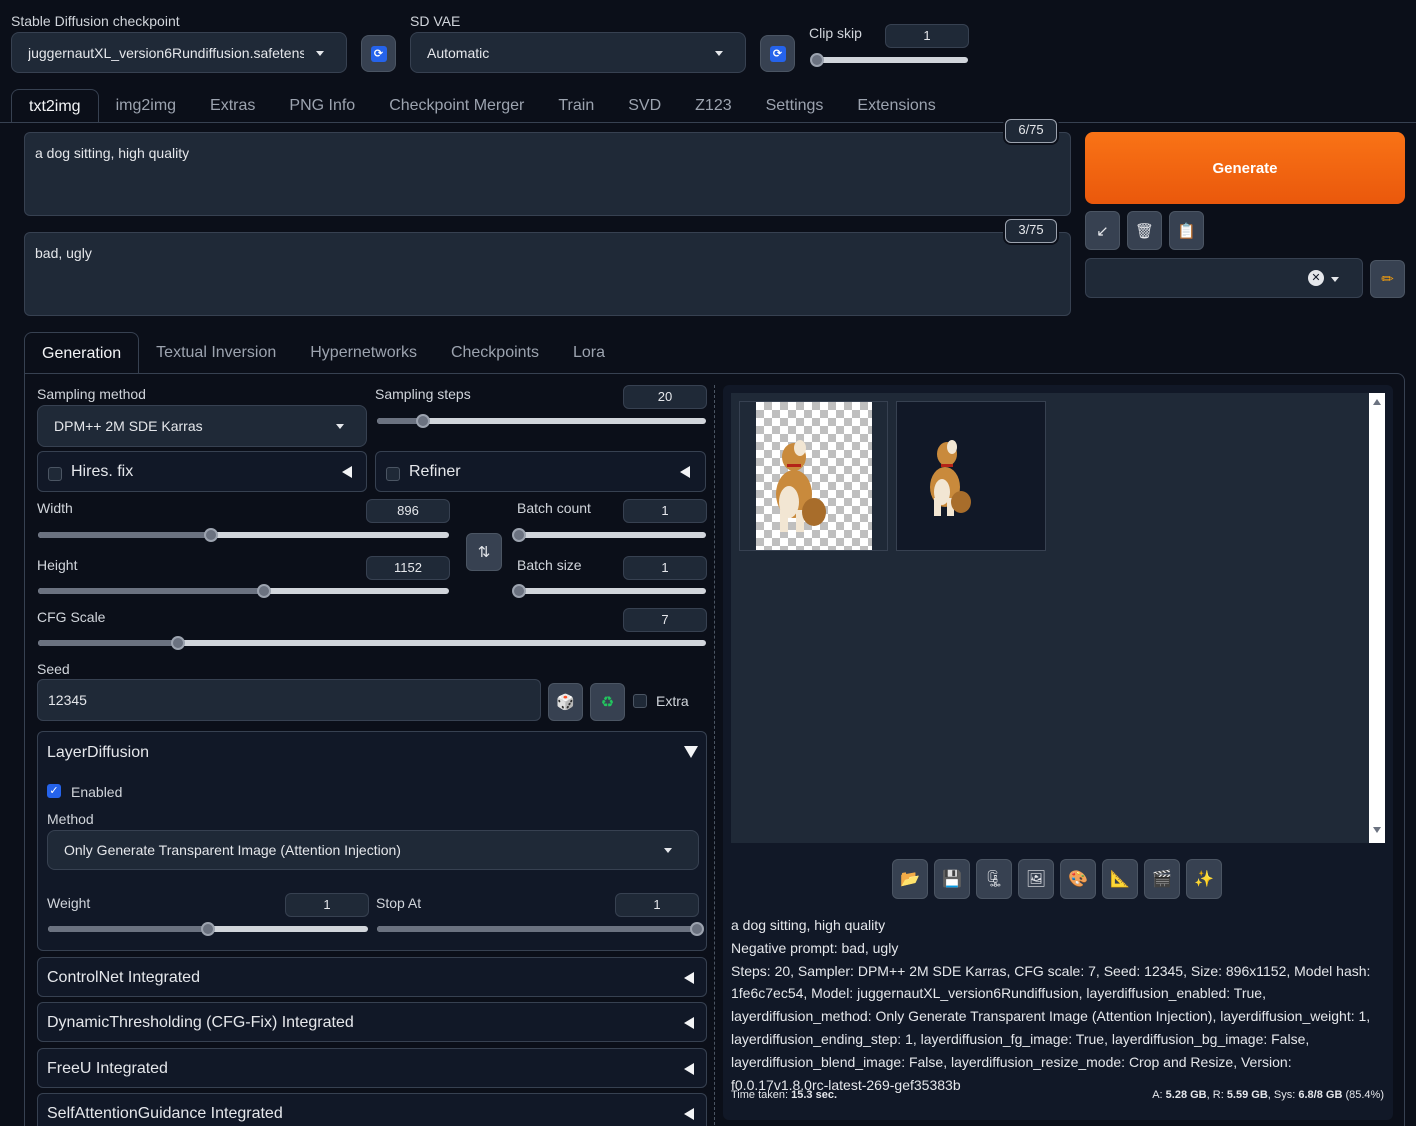  I want to click on send-to-inpaint-button: 🎨, so click(1078, 879).